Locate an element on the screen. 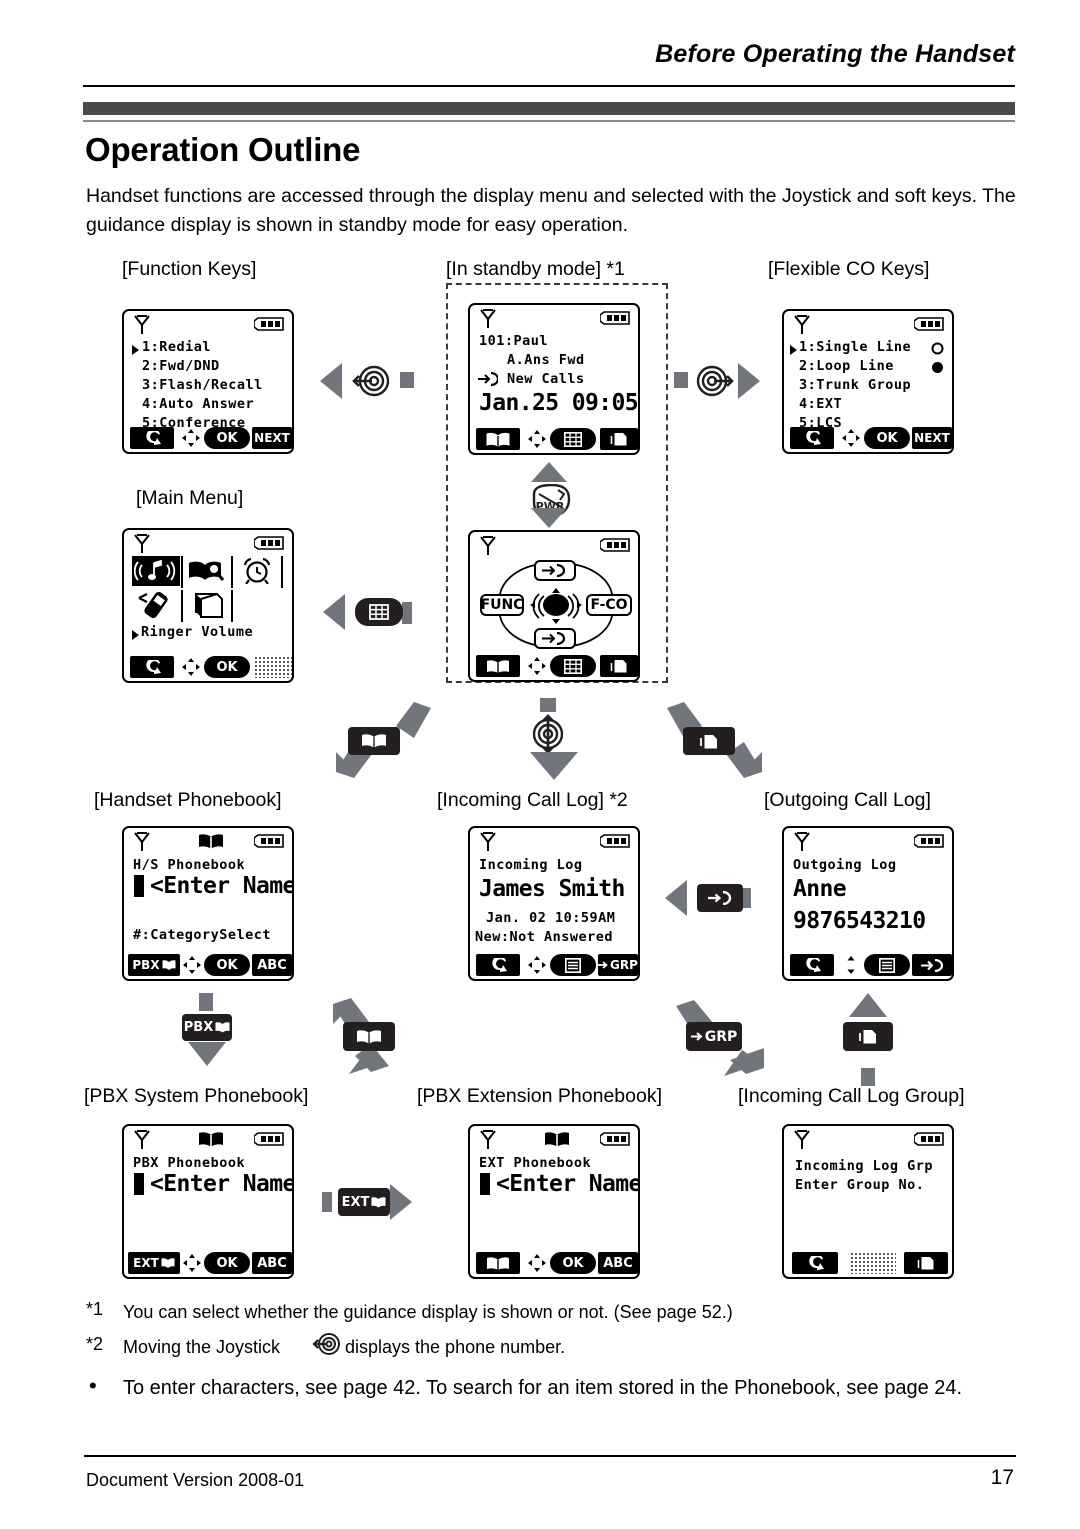  list-item: 4:EXT is located at coordinates (820, 404).